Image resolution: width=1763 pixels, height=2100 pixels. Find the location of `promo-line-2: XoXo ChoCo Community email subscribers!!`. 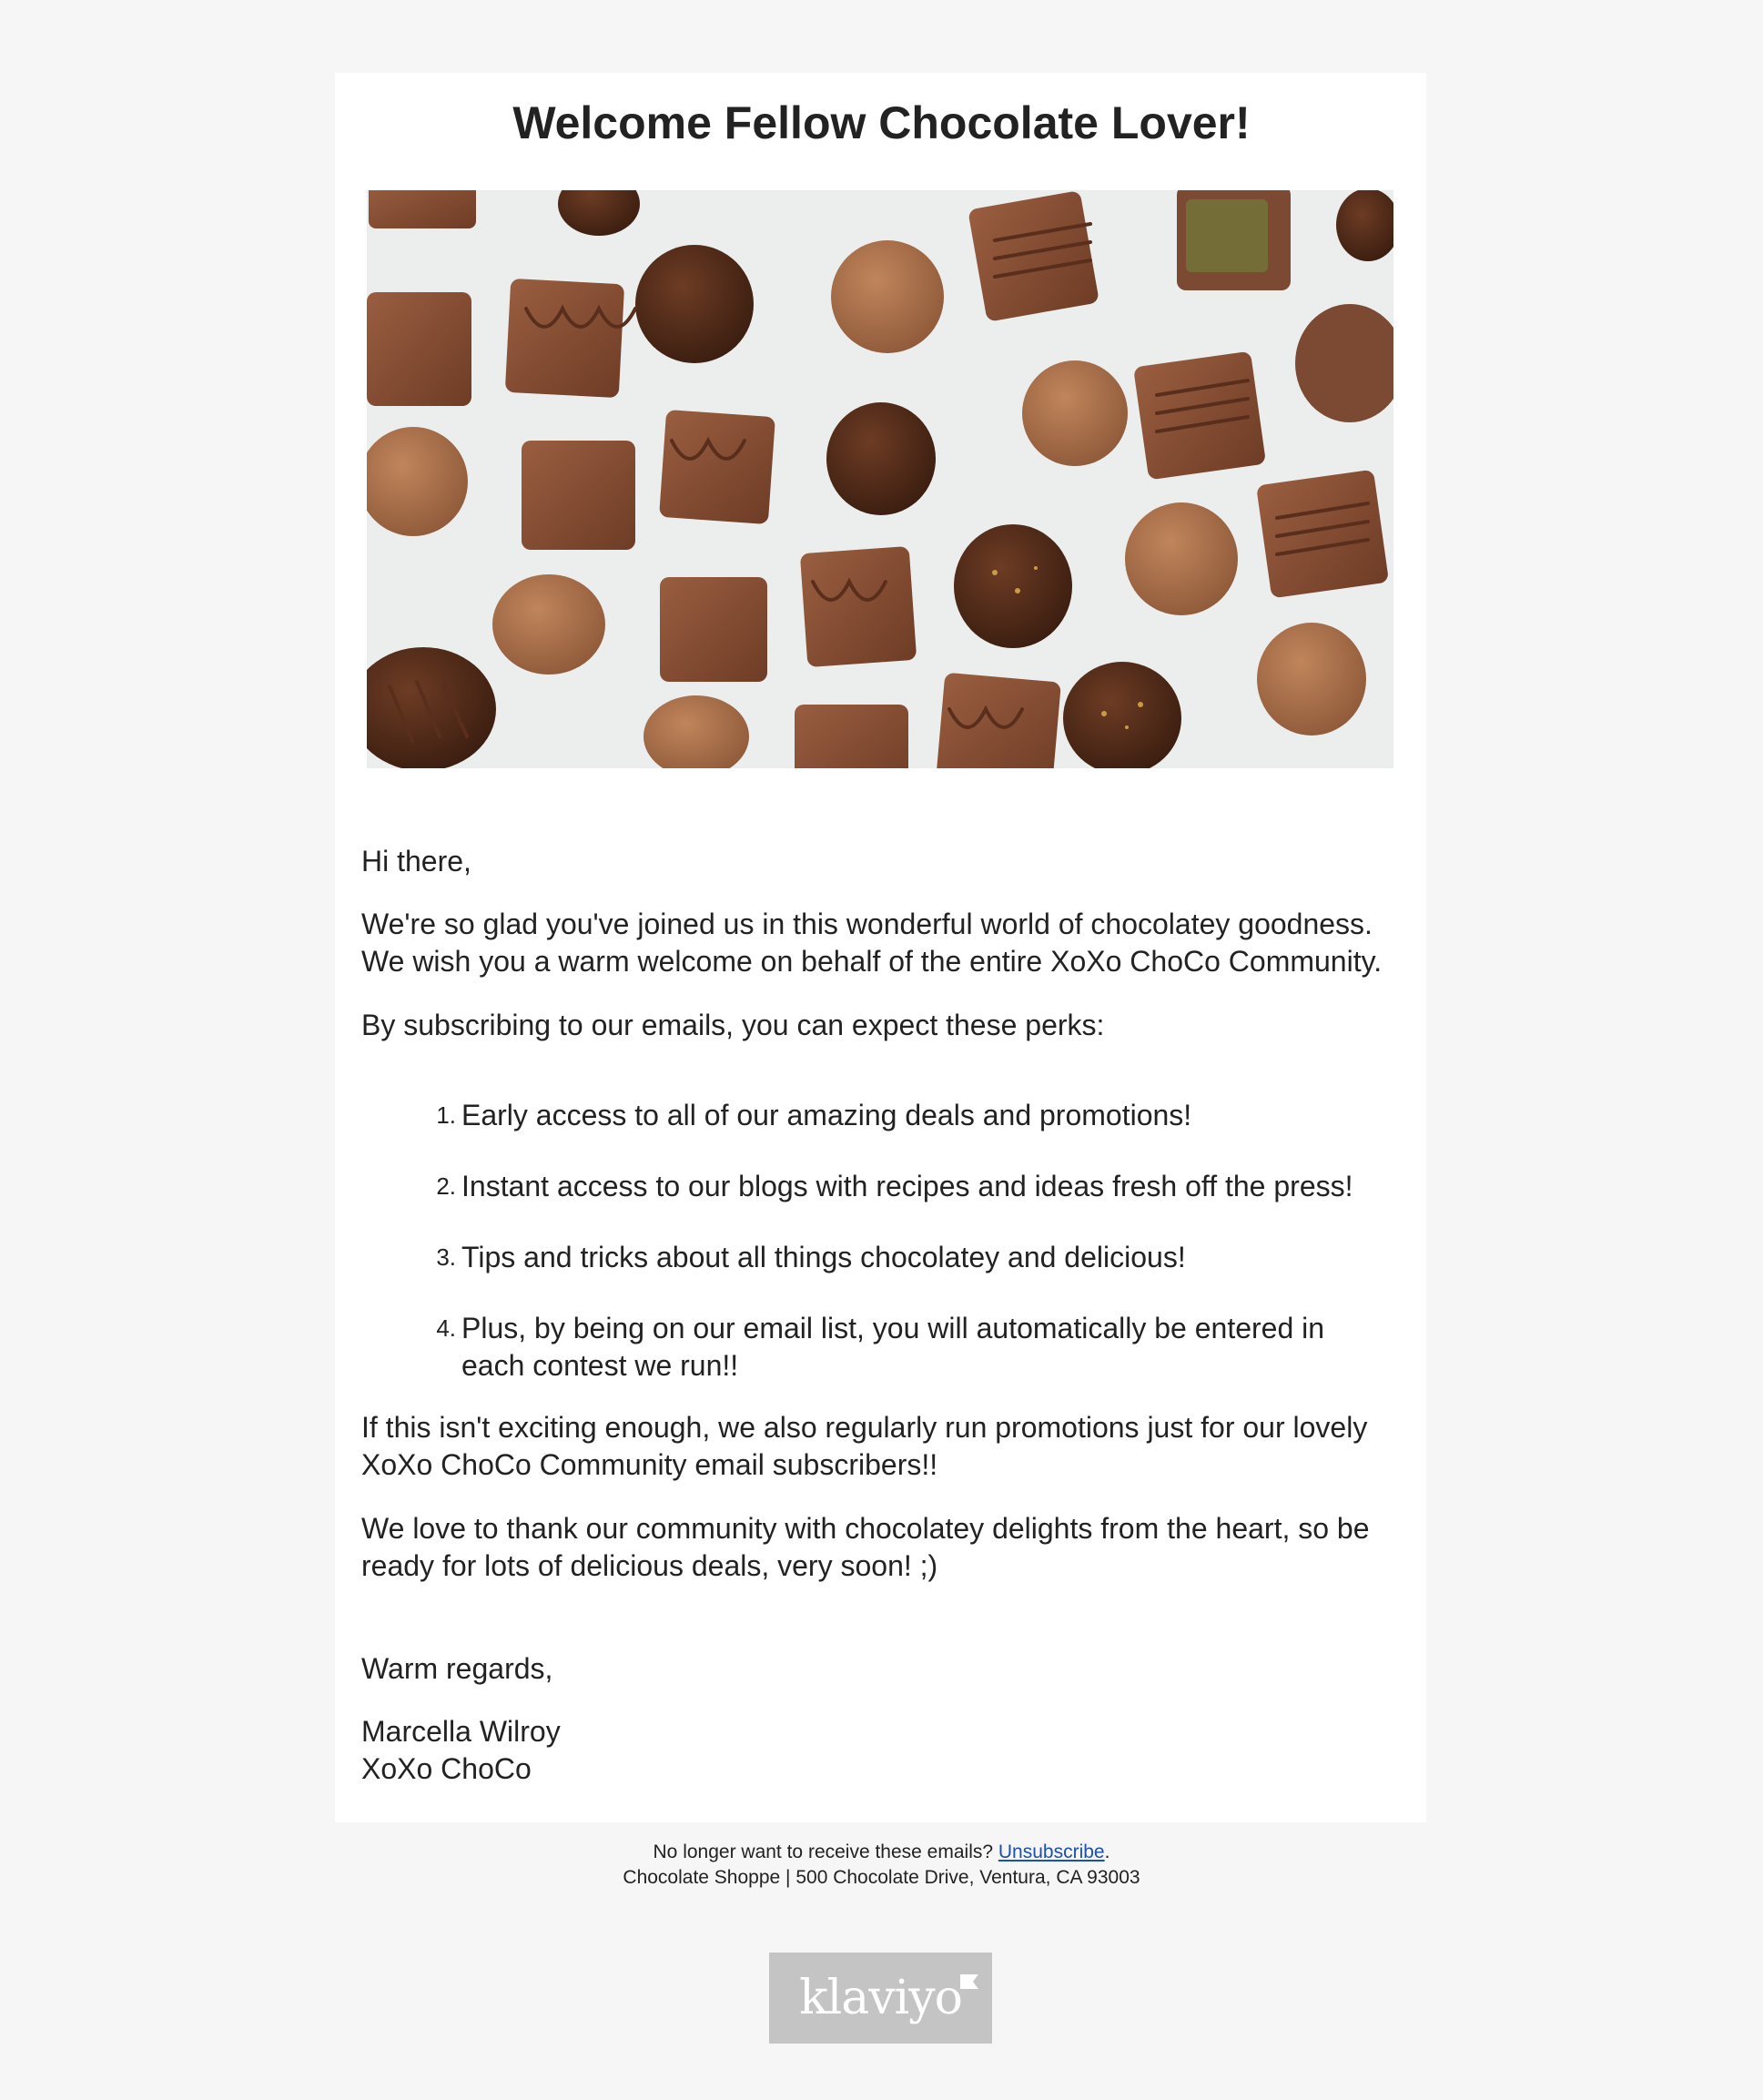

promo-line-2: XoXo ChoCo Community email subscribers!! is located at coordinates (649, 1464).